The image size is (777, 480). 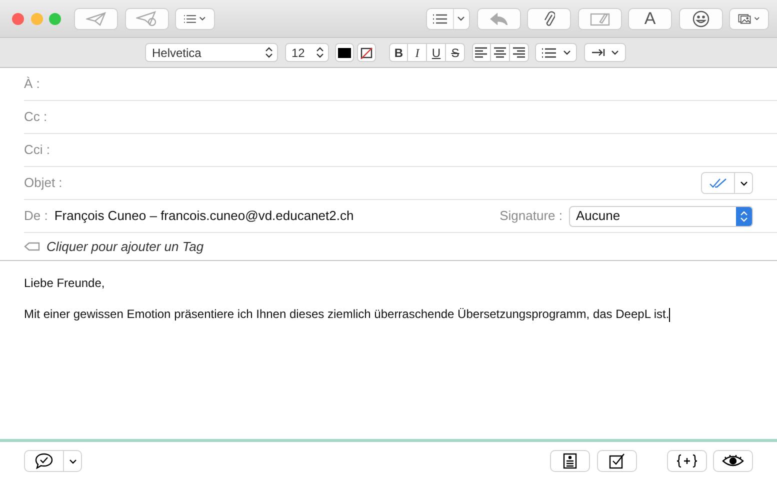 What do you see at coordinates (96, 19) in the screenshot?
I see `paper-plane-icon` at bounding box center [96, 19].